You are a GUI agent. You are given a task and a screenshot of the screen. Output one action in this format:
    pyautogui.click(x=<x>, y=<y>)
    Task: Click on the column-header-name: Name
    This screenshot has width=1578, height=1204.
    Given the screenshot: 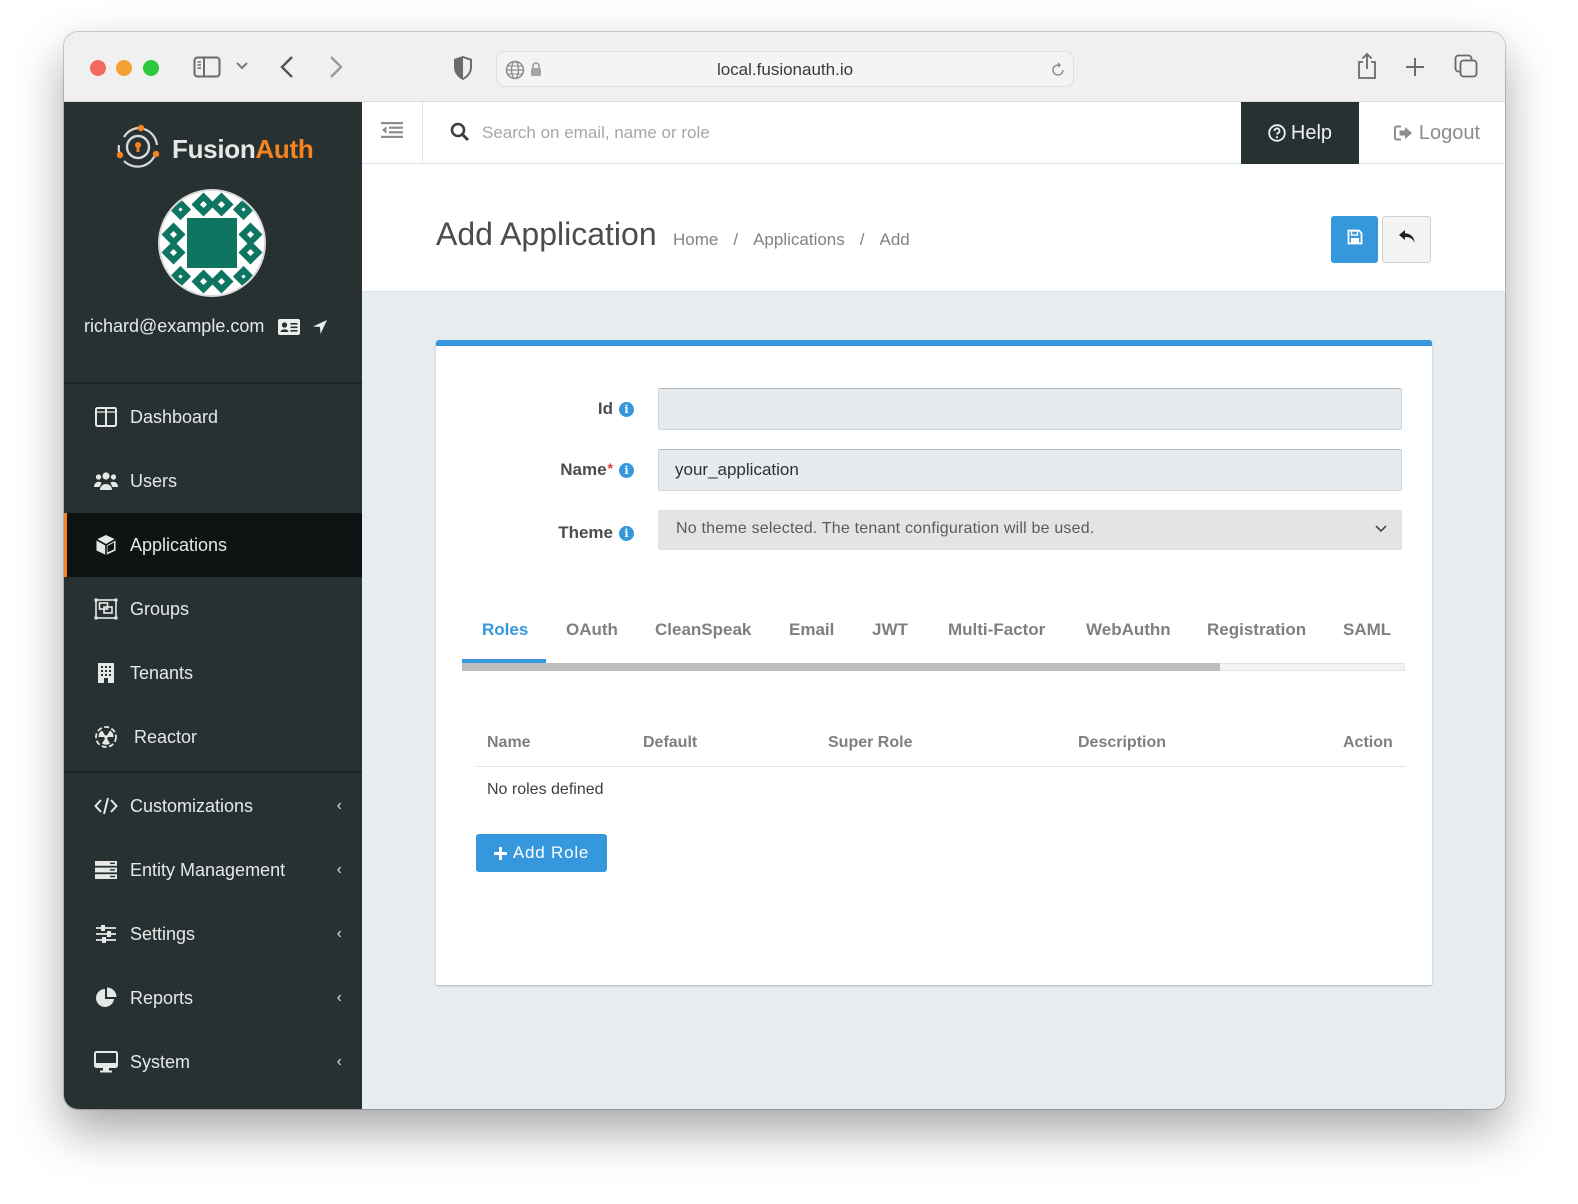 What is the action you would take?
    pyautogui.click(x=509, y=742)
    